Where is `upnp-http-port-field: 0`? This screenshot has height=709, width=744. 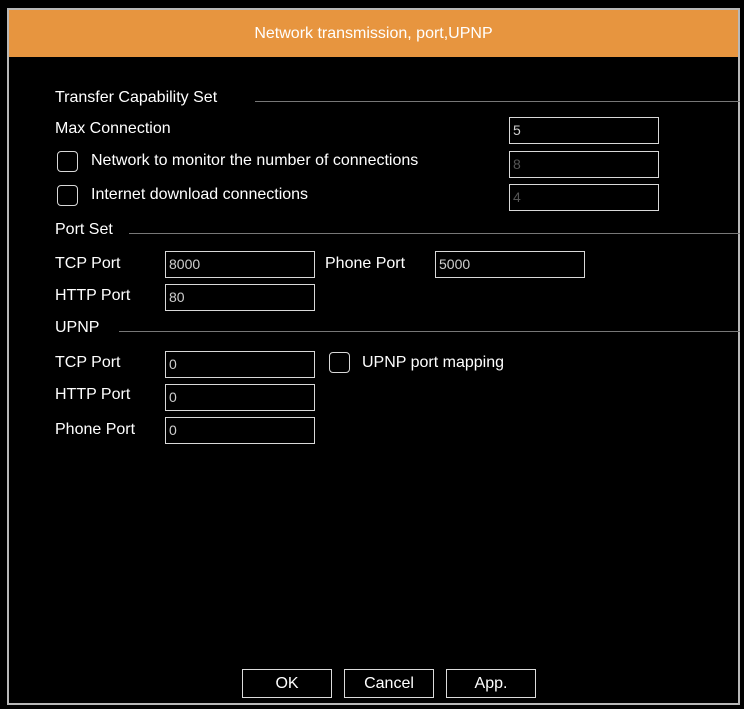
upnp-http-port-field: 0 is located at coordinates (240, 397).